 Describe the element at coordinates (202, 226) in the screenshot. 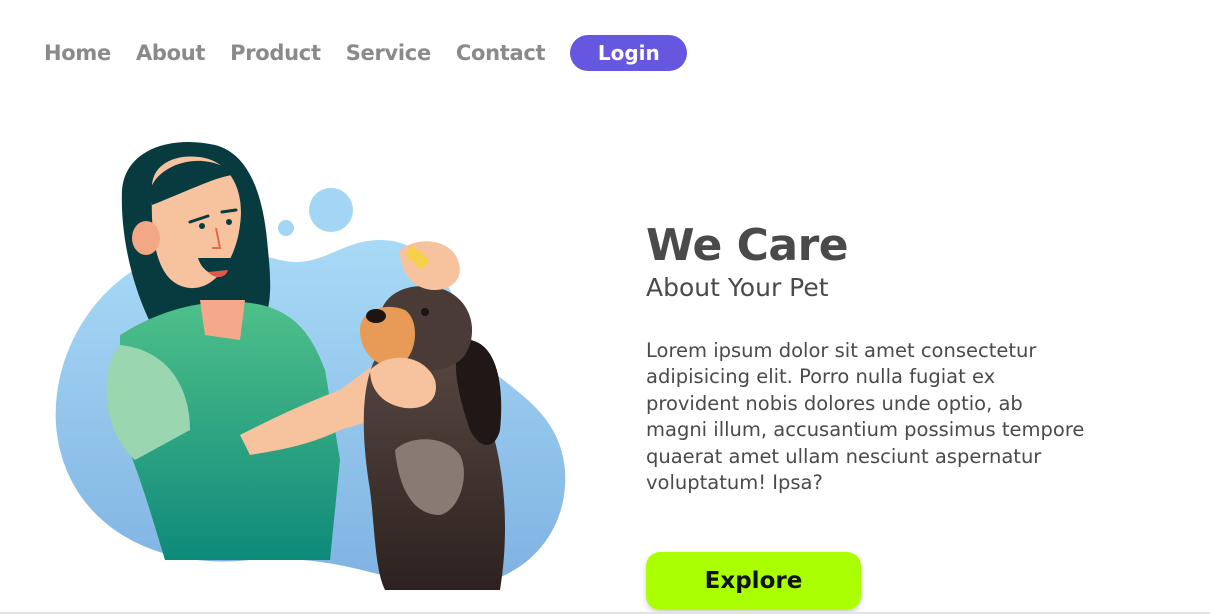

I see `eye-left` at that location.